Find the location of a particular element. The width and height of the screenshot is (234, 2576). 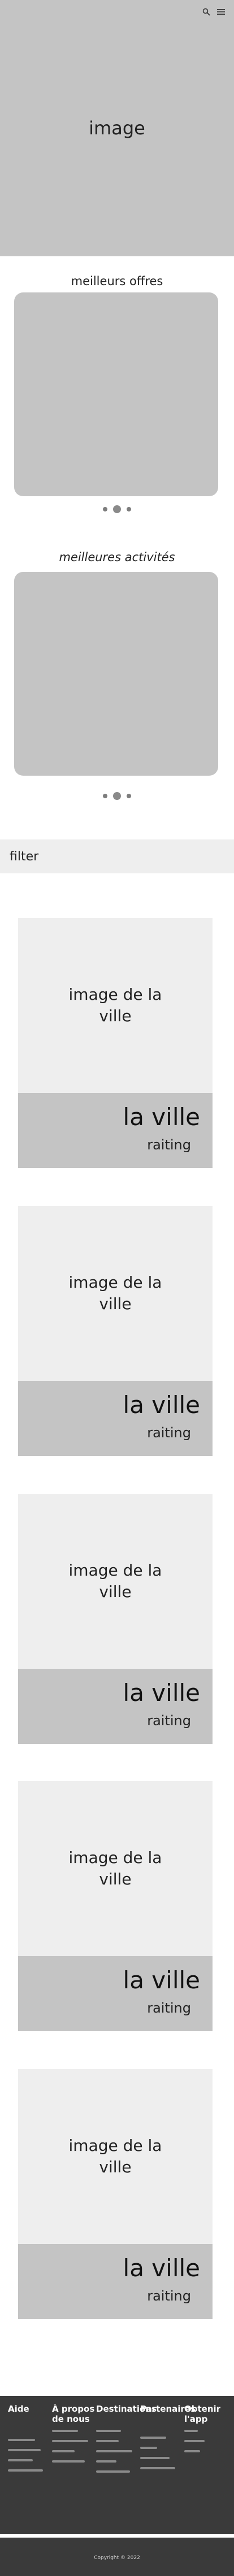

offers-carousel is located at coordinates (116, 394).